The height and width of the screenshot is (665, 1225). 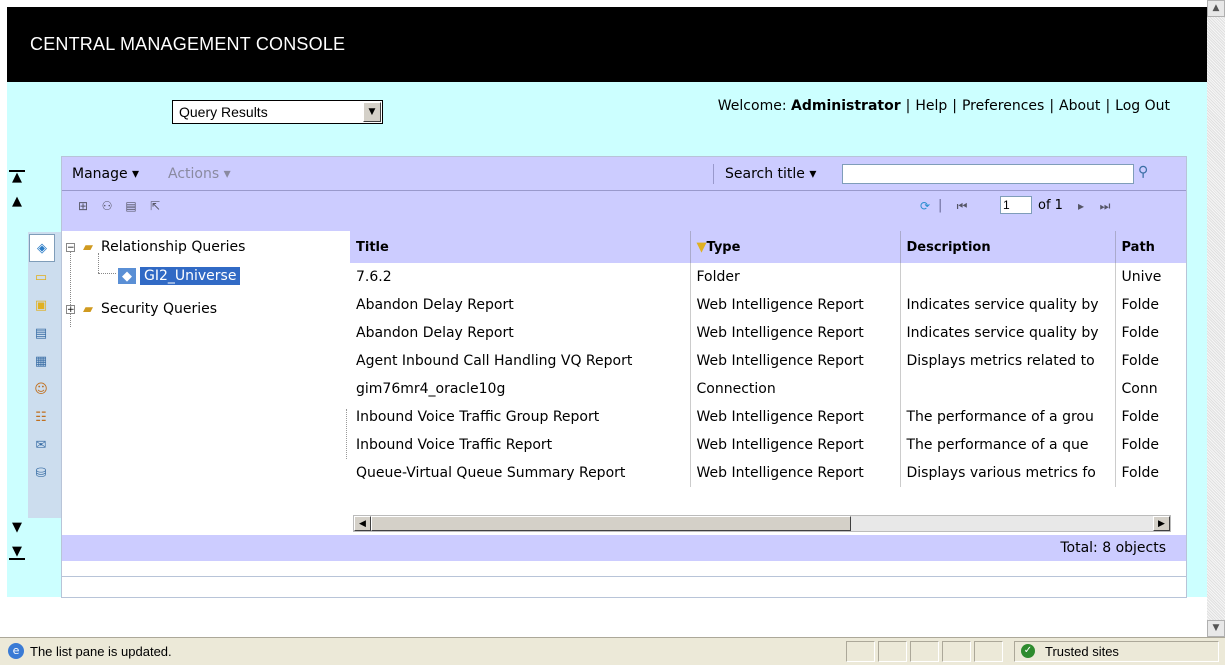 I want to click on user-security-icon: ⚇, so click(x=107, y=206).